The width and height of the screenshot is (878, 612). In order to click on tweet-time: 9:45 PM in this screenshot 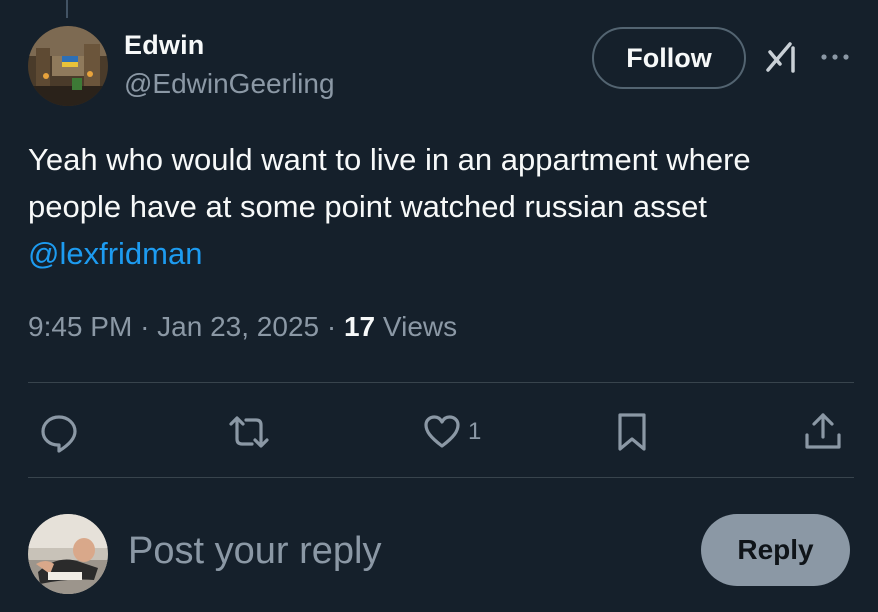, I will do `click(80, 326)`.